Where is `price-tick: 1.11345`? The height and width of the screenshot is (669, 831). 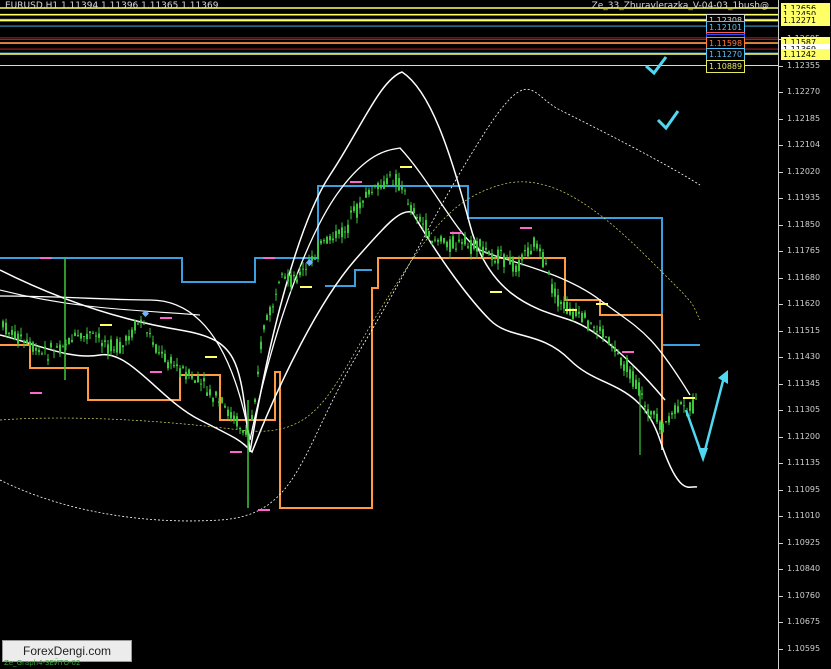 price-tick: 1.11345 is located at coordinates (804, 383).